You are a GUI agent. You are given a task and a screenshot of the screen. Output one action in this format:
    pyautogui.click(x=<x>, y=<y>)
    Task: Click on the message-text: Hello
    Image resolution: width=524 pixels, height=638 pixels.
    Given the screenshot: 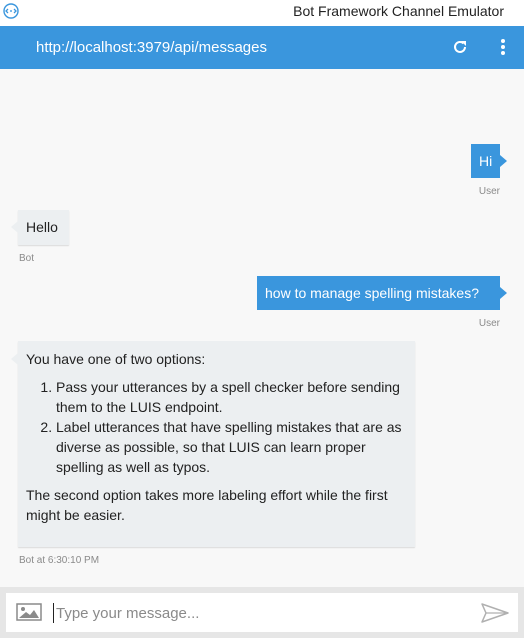 What is the action you would take?
    pyautogui.click(x=42, y=227)
    